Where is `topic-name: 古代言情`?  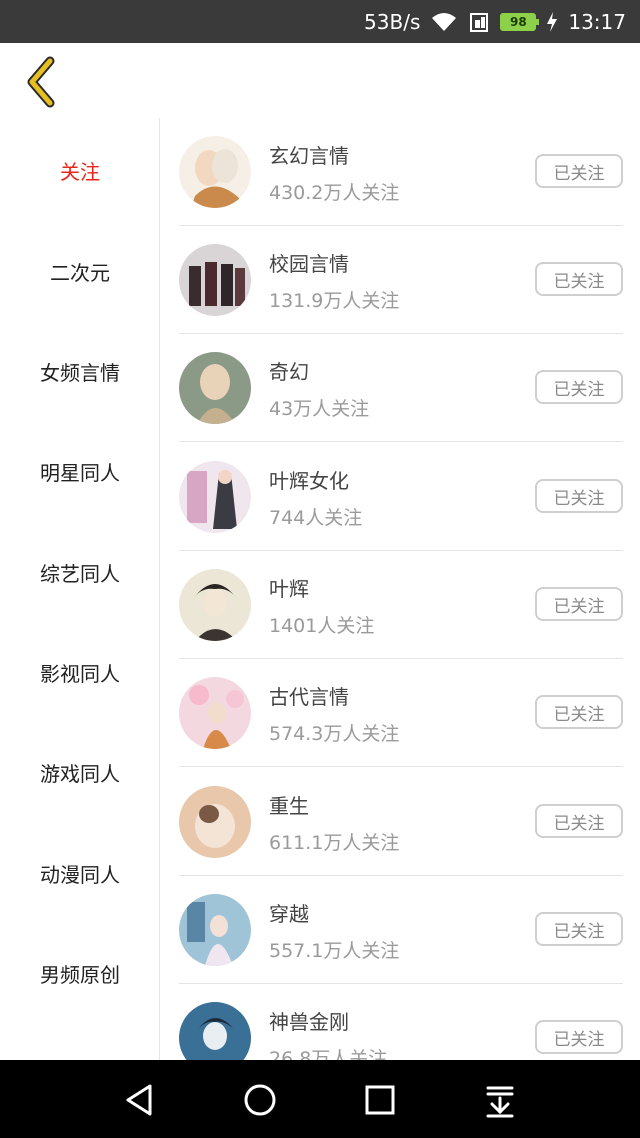
topic-name: 古代言情 is located at coordinates (309, 697).